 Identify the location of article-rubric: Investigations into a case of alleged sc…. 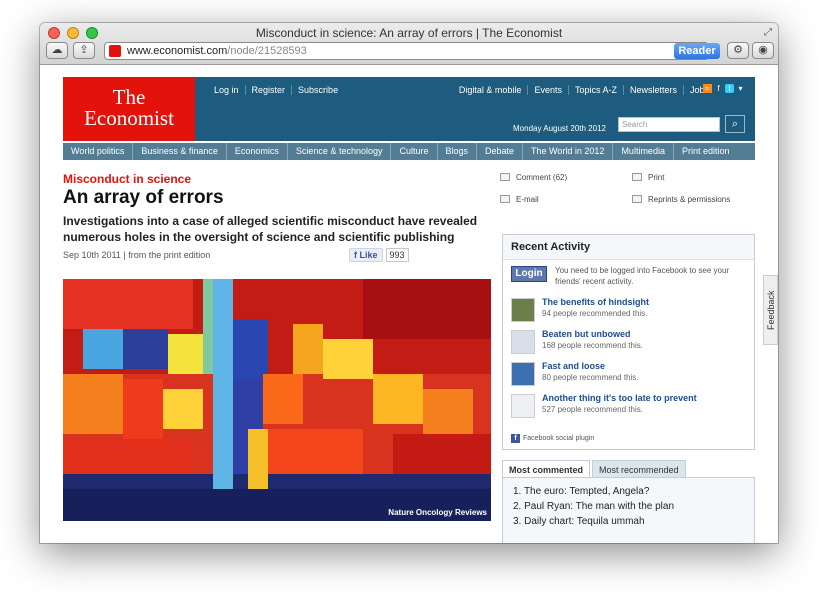
(270, 229).